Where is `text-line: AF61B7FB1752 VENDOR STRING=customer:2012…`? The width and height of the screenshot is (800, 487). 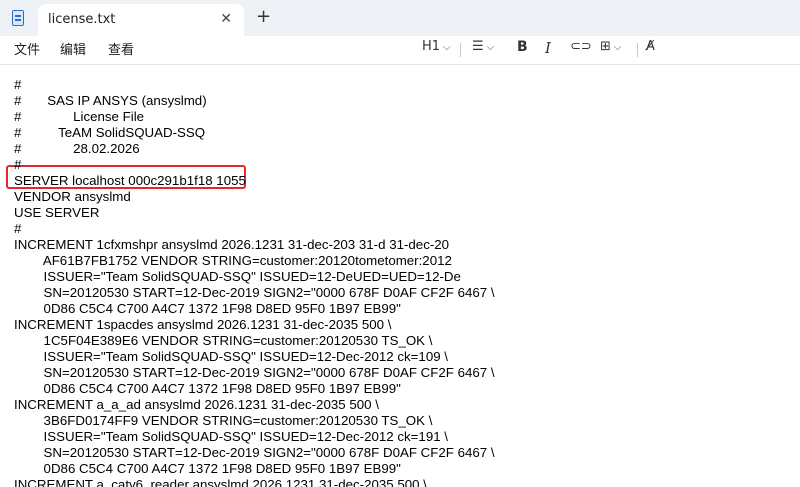 text-line: AF61B7FB1752 VENDOR STRING=customer:2012… is located at coordinates (233, 260).